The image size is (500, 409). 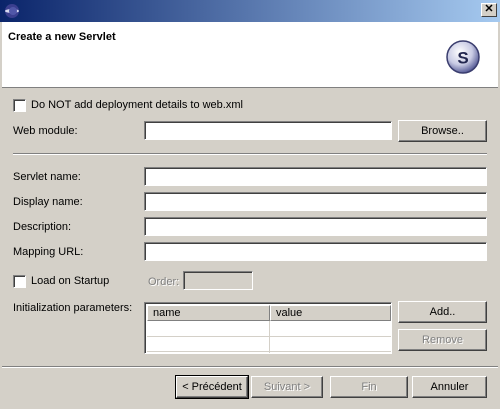 I want to click on next-button: Suivant >, so click(x=287, y=387).